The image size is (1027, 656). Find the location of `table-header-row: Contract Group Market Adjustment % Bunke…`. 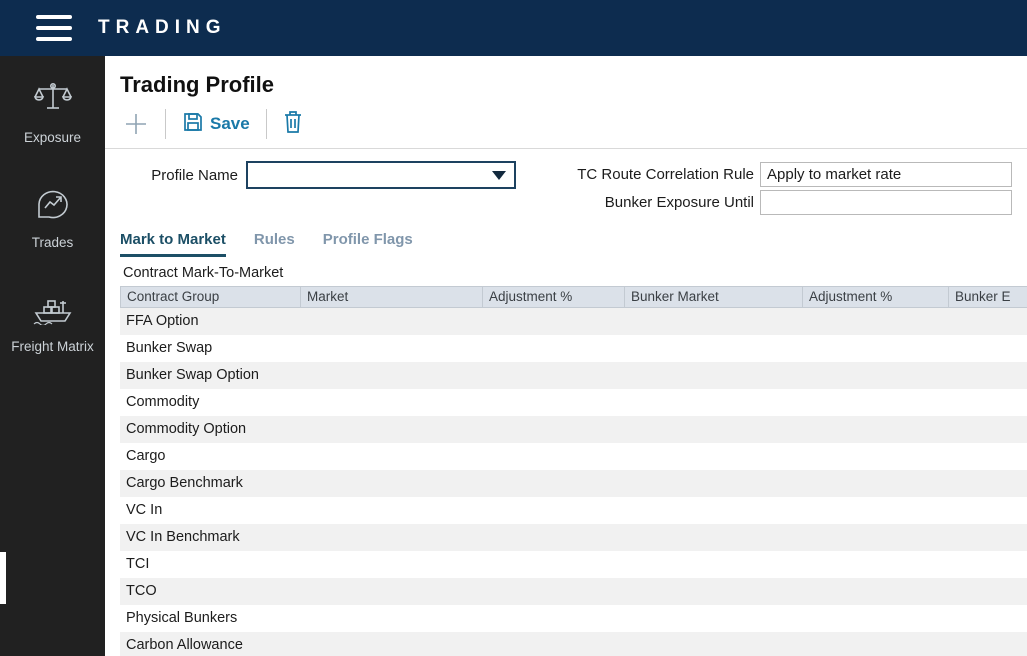

table-header-row: Contract Group Market Adjustment % Bunke… is located at coordinates (573, 297).